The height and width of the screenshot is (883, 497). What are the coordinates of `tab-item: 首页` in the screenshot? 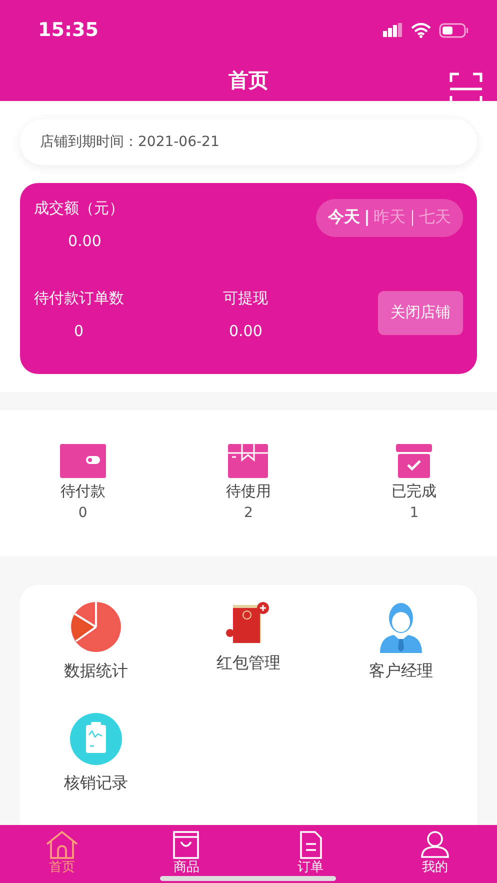 It's located at (62, 853).